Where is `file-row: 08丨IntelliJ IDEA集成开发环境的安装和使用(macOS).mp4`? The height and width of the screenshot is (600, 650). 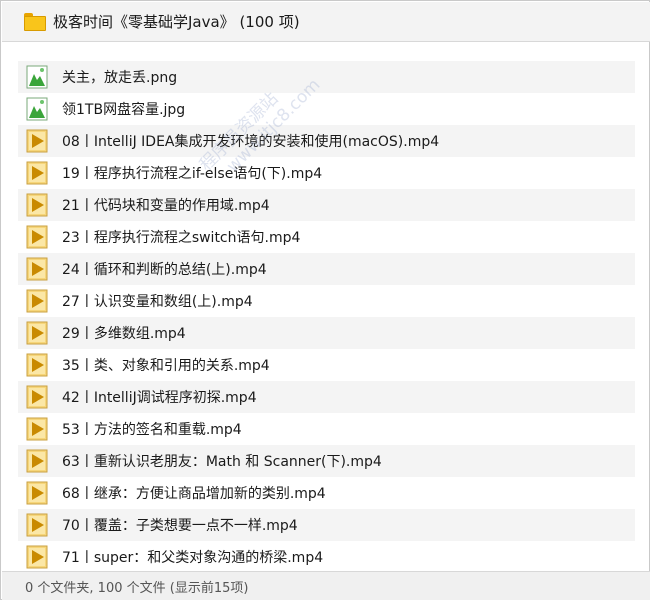
file-row: 08丨IntelliJ IDEA集成开发环境的安装和使用(macOS).mp4 is located at coordinates (326, 141).